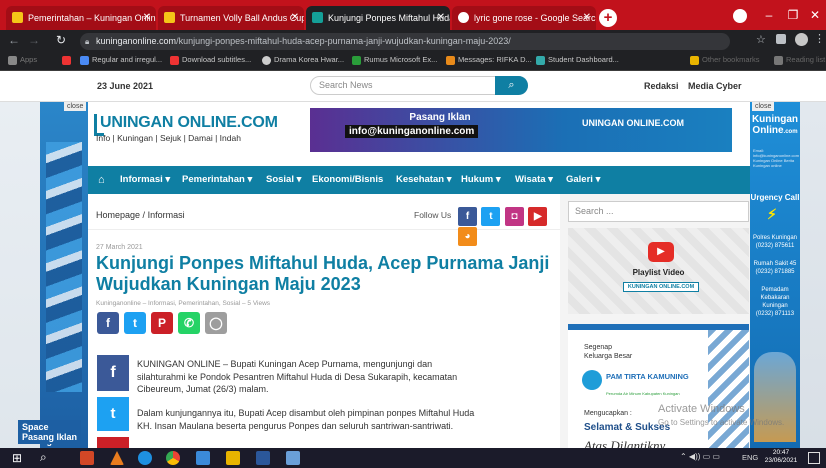 The width and height of the screenshot is (826, 468). Describe the element at coordinates (769, 15) in the screenshot. I see `minimize-icon: –` at that location.